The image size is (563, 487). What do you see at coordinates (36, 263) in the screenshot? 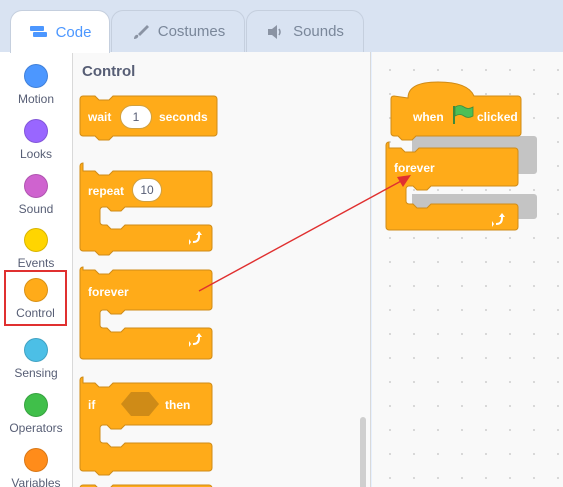
I see `category-label: Events` at bounding box center [36, 263].